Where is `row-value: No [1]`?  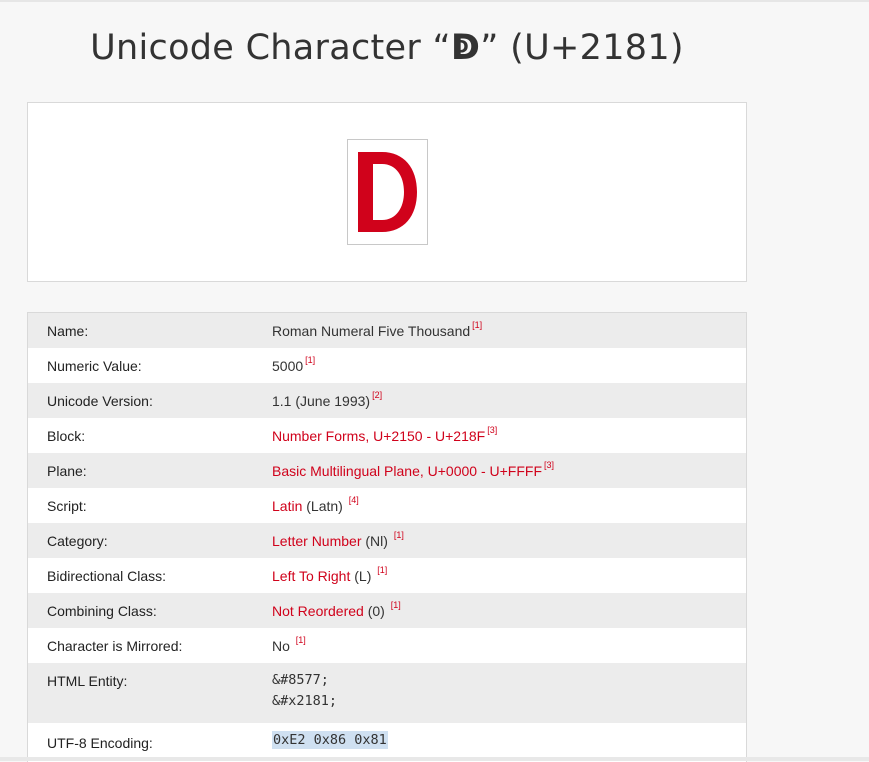 row-value: No [1] is located at coordinates (289, 644).